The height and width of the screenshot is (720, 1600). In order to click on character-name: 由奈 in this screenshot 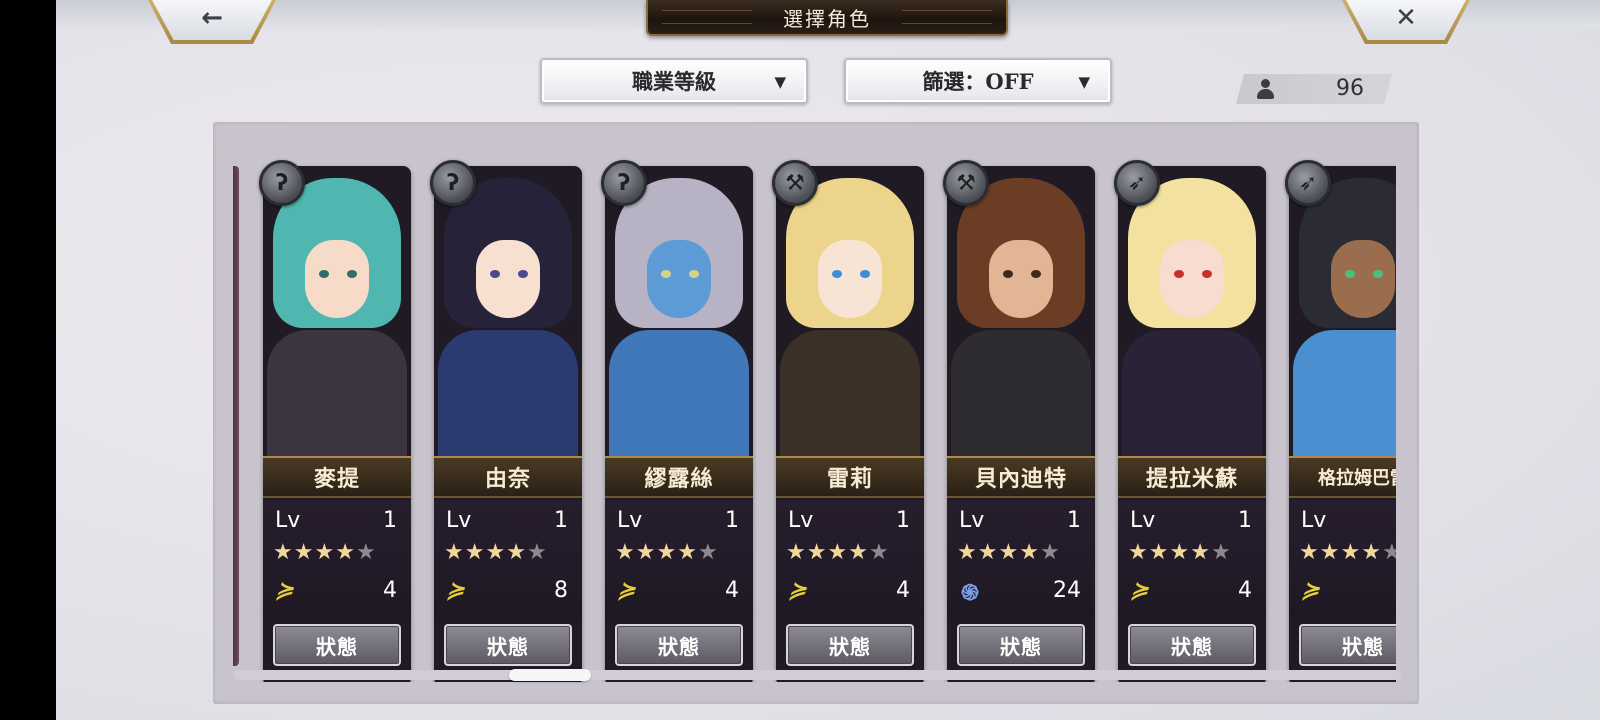, I will do `click(507, 479)`.